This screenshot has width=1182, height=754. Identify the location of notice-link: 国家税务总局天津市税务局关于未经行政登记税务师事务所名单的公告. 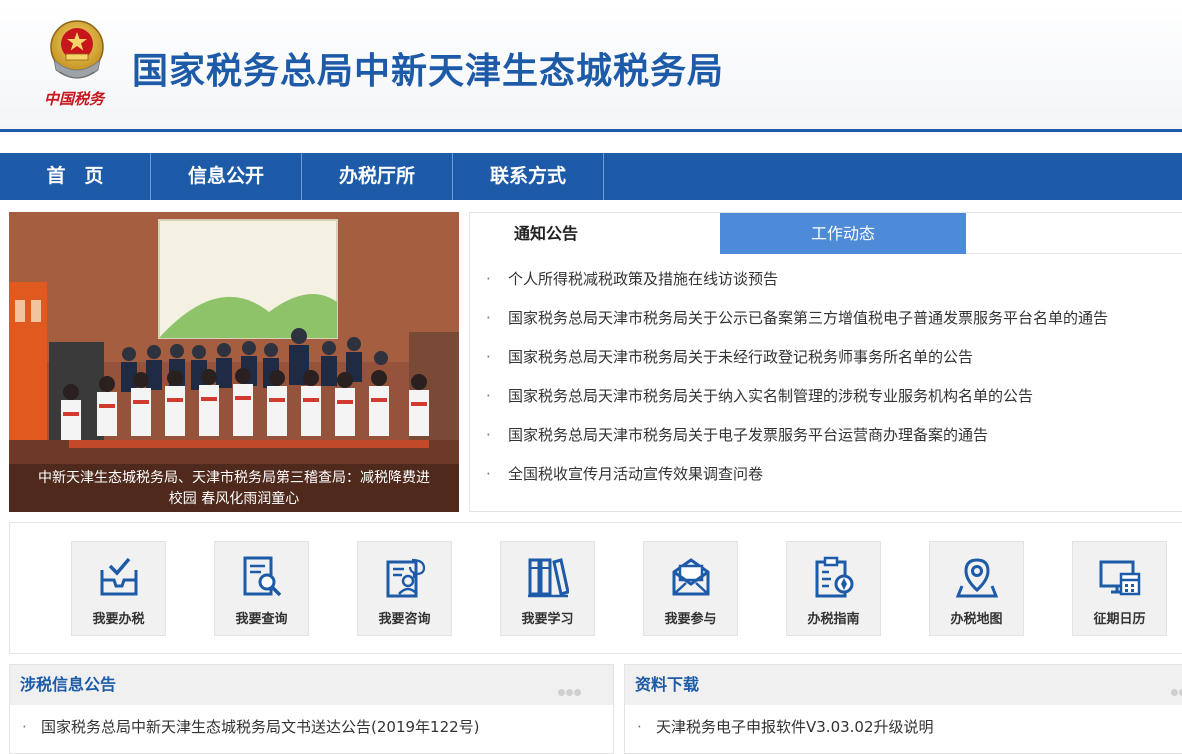
(740, 357).